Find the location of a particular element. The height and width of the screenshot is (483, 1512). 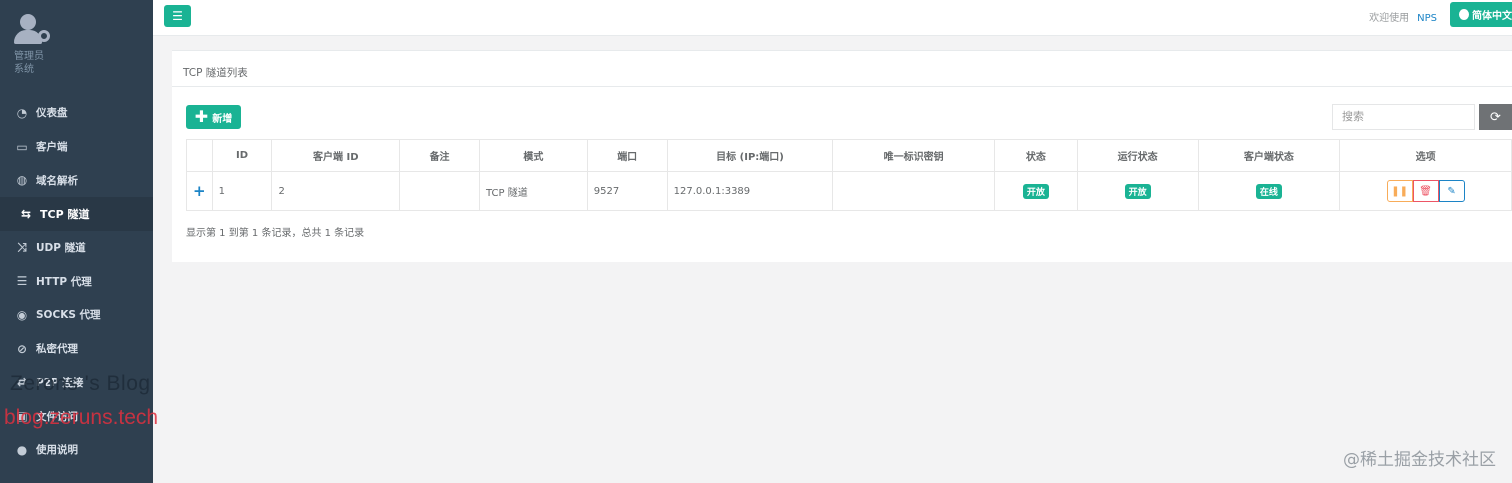

cell-status: 开放 is located at coordinates (1035, 191).